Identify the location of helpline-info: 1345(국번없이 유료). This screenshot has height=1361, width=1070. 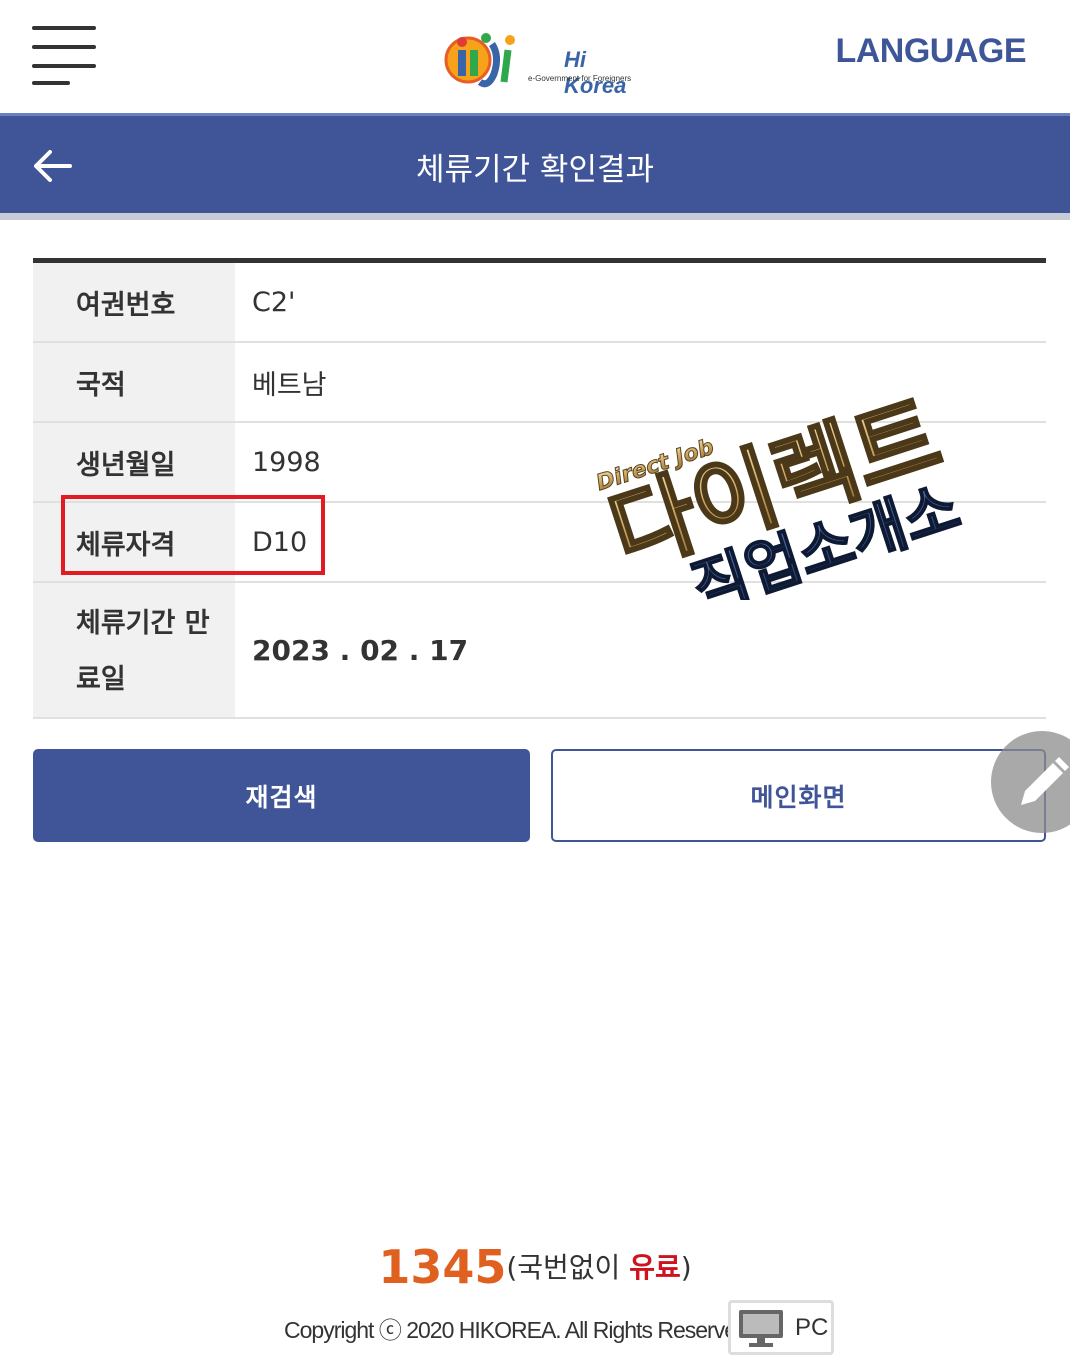
(535, 1267).